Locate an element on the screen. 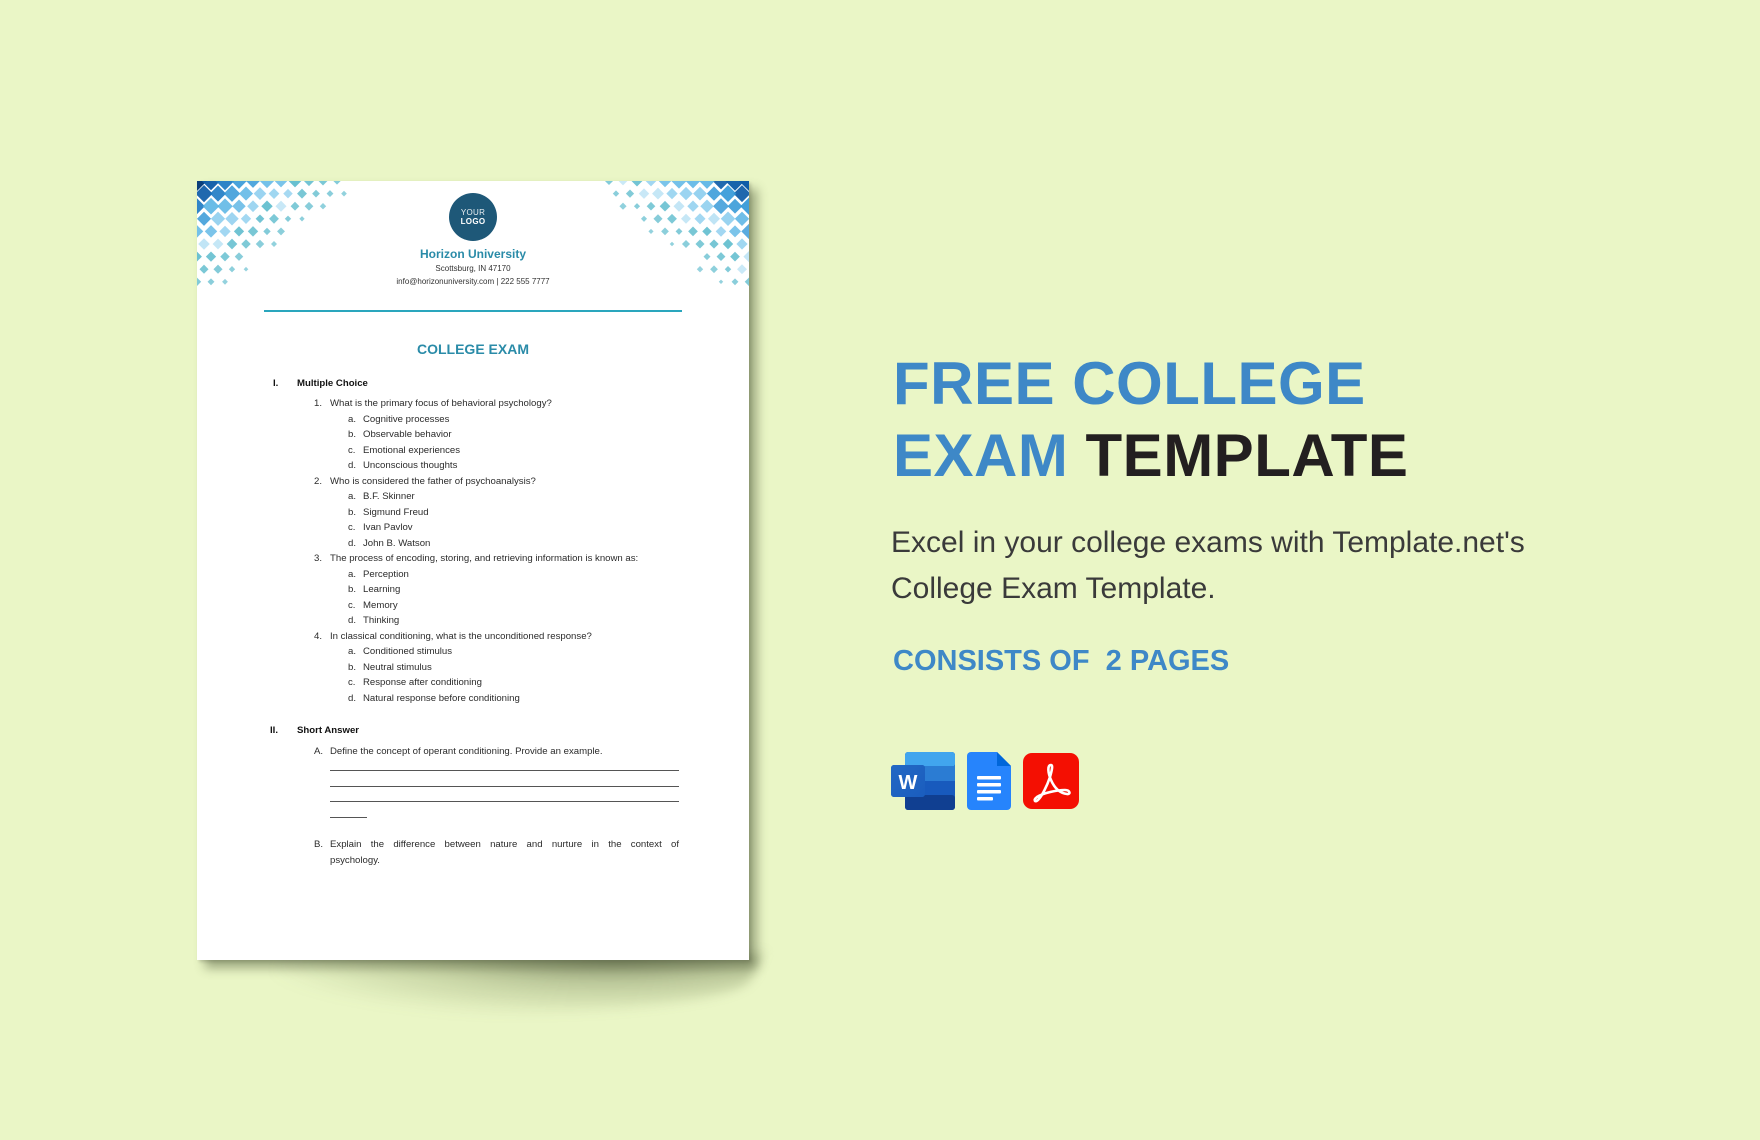  option-text: Conditioned stimulus is located at coordinates (408, 651).